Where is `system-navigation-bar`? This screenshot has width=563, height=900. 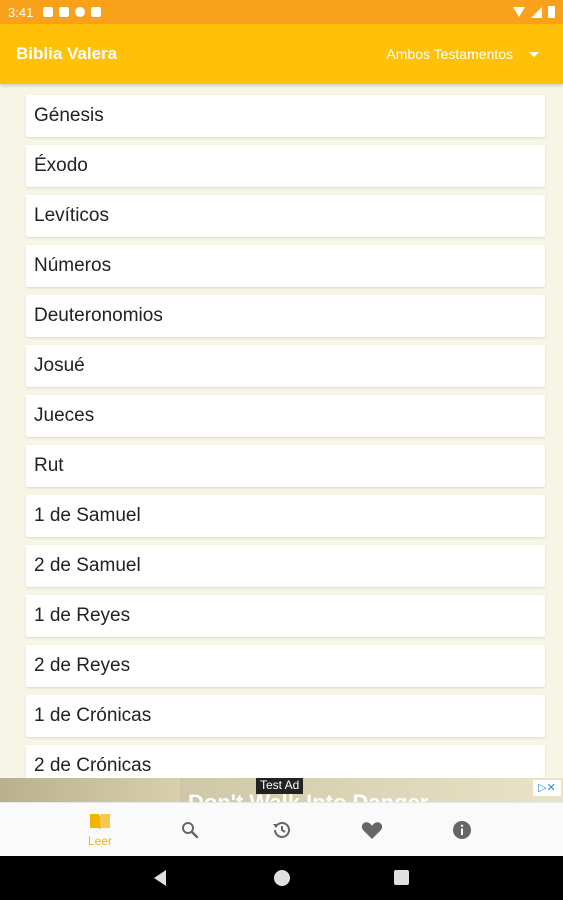 system-navigation-bar is located at coordinates (281, 878).